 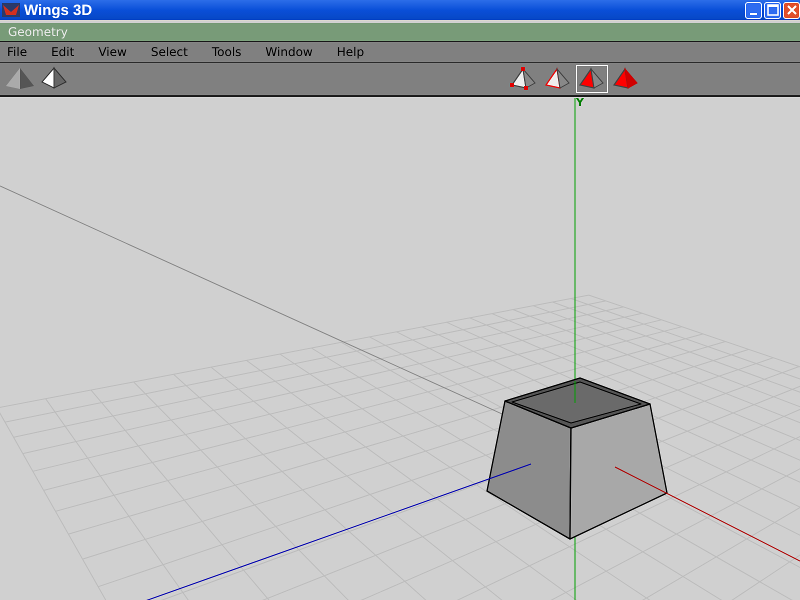 I want to click on minimize-button, so click(x=753, y=10).